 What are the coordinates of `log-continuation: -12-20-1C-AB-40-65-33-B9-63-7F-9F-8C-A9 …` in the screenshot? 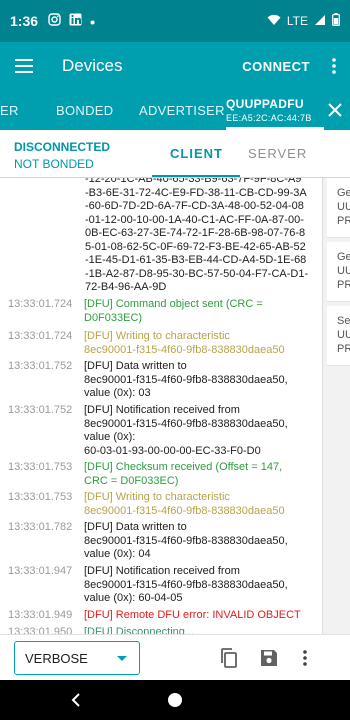 It's located at (197, 235).